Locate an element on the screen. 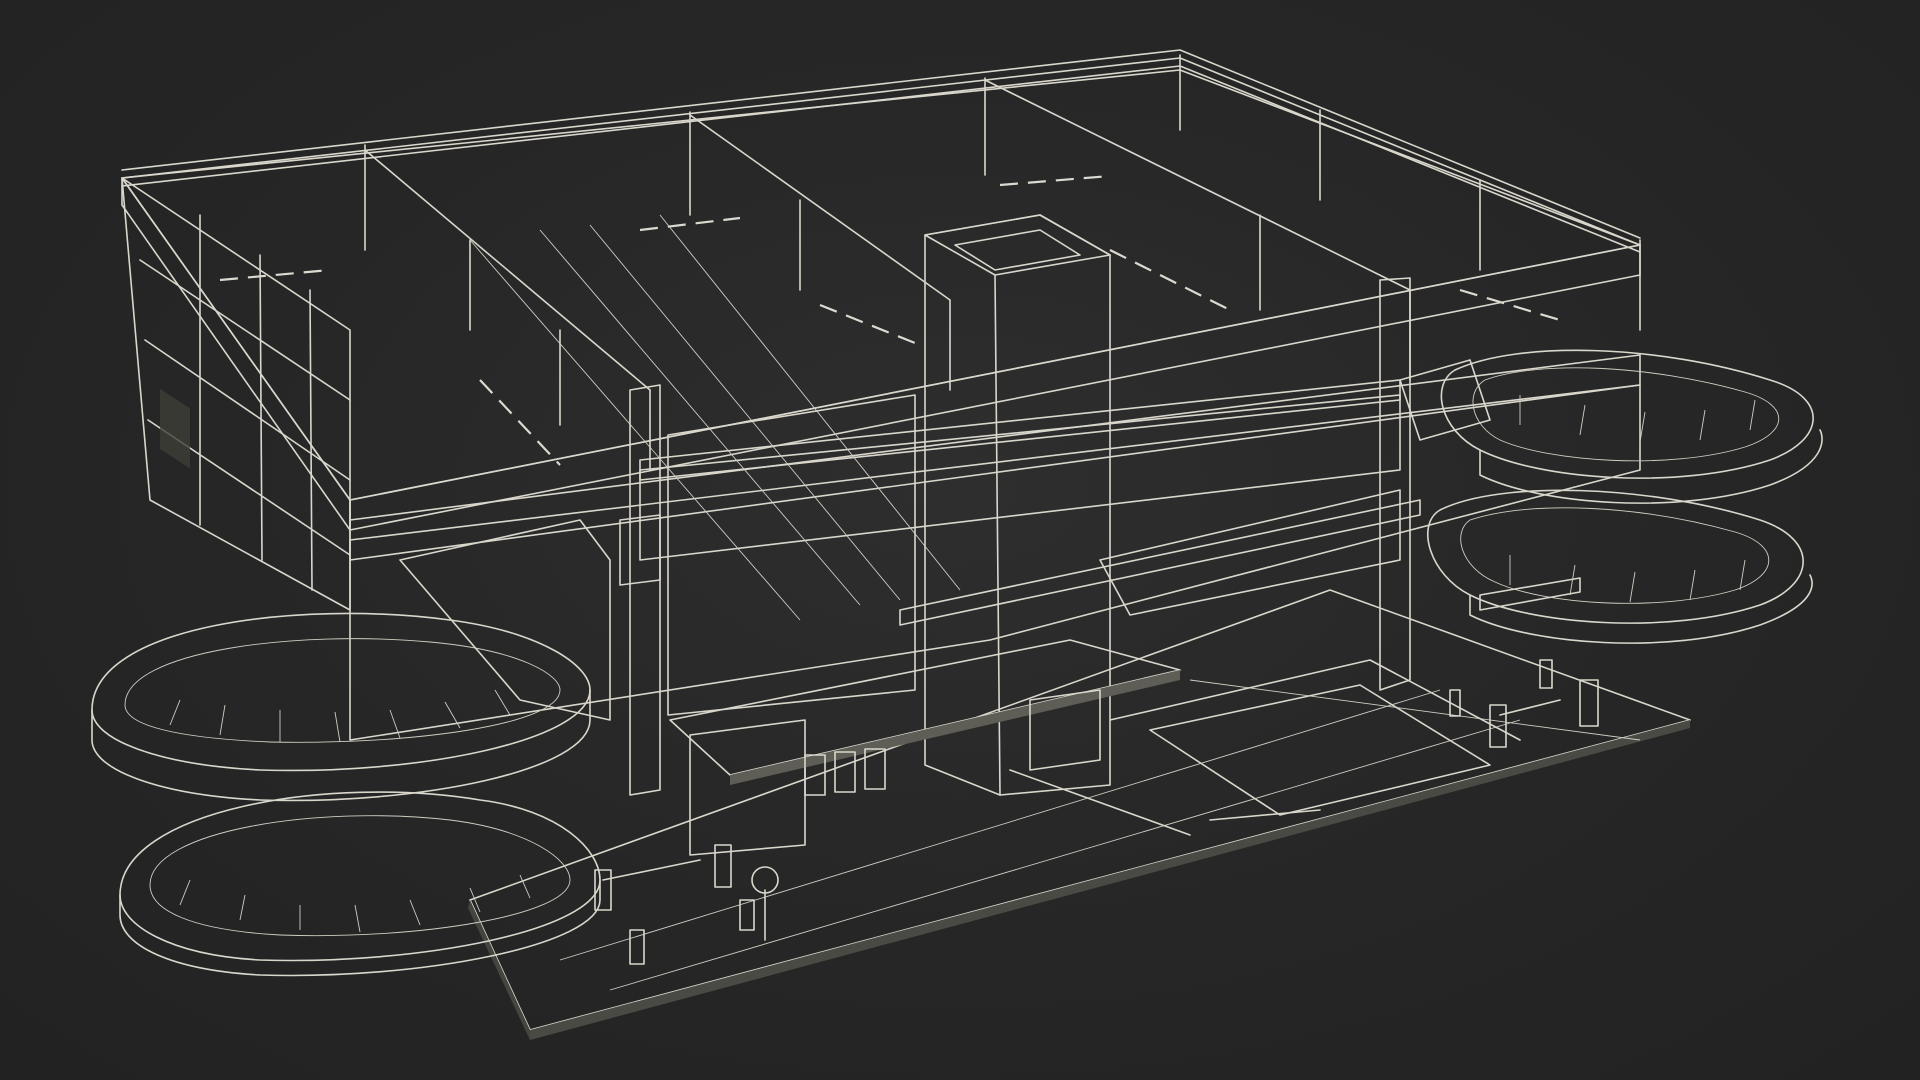 The image size is (1920, 1080). left-facade is located at coordinates (236, 394).